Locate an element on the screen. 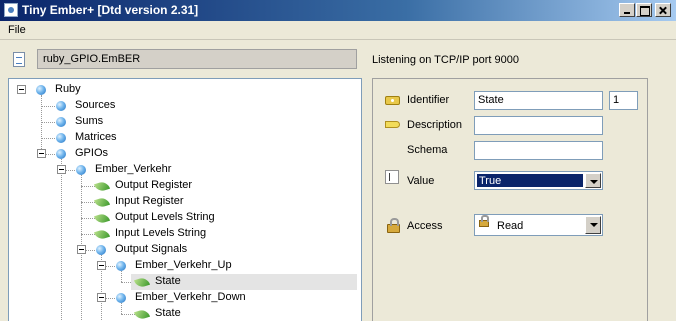  access-lock-icon is located at coordinates (393, 225).